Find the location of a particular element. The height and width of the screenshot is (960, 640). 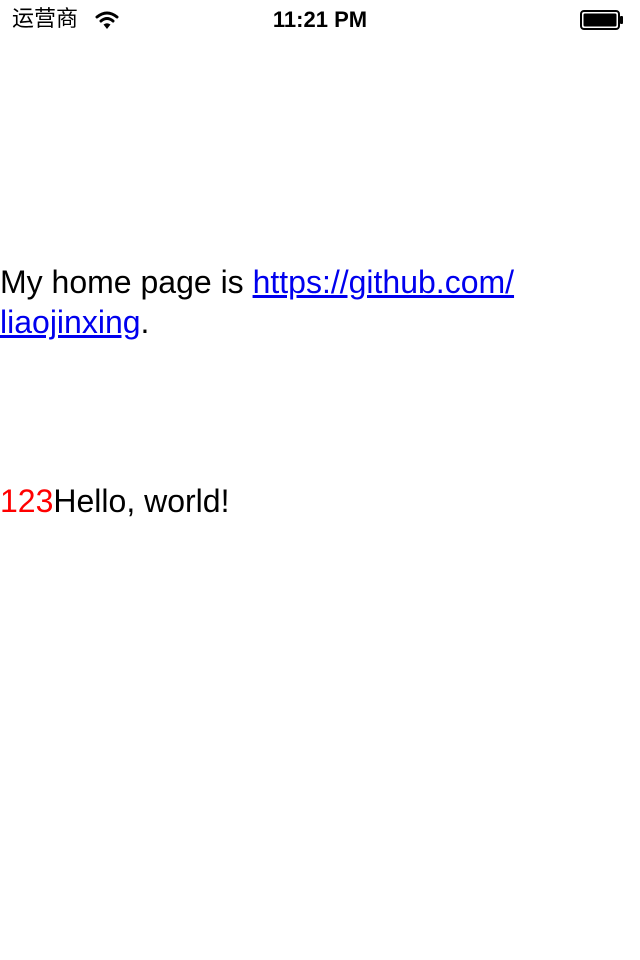

status-bar: 运营商 11:21 PM is located at coordinates (320, 20).